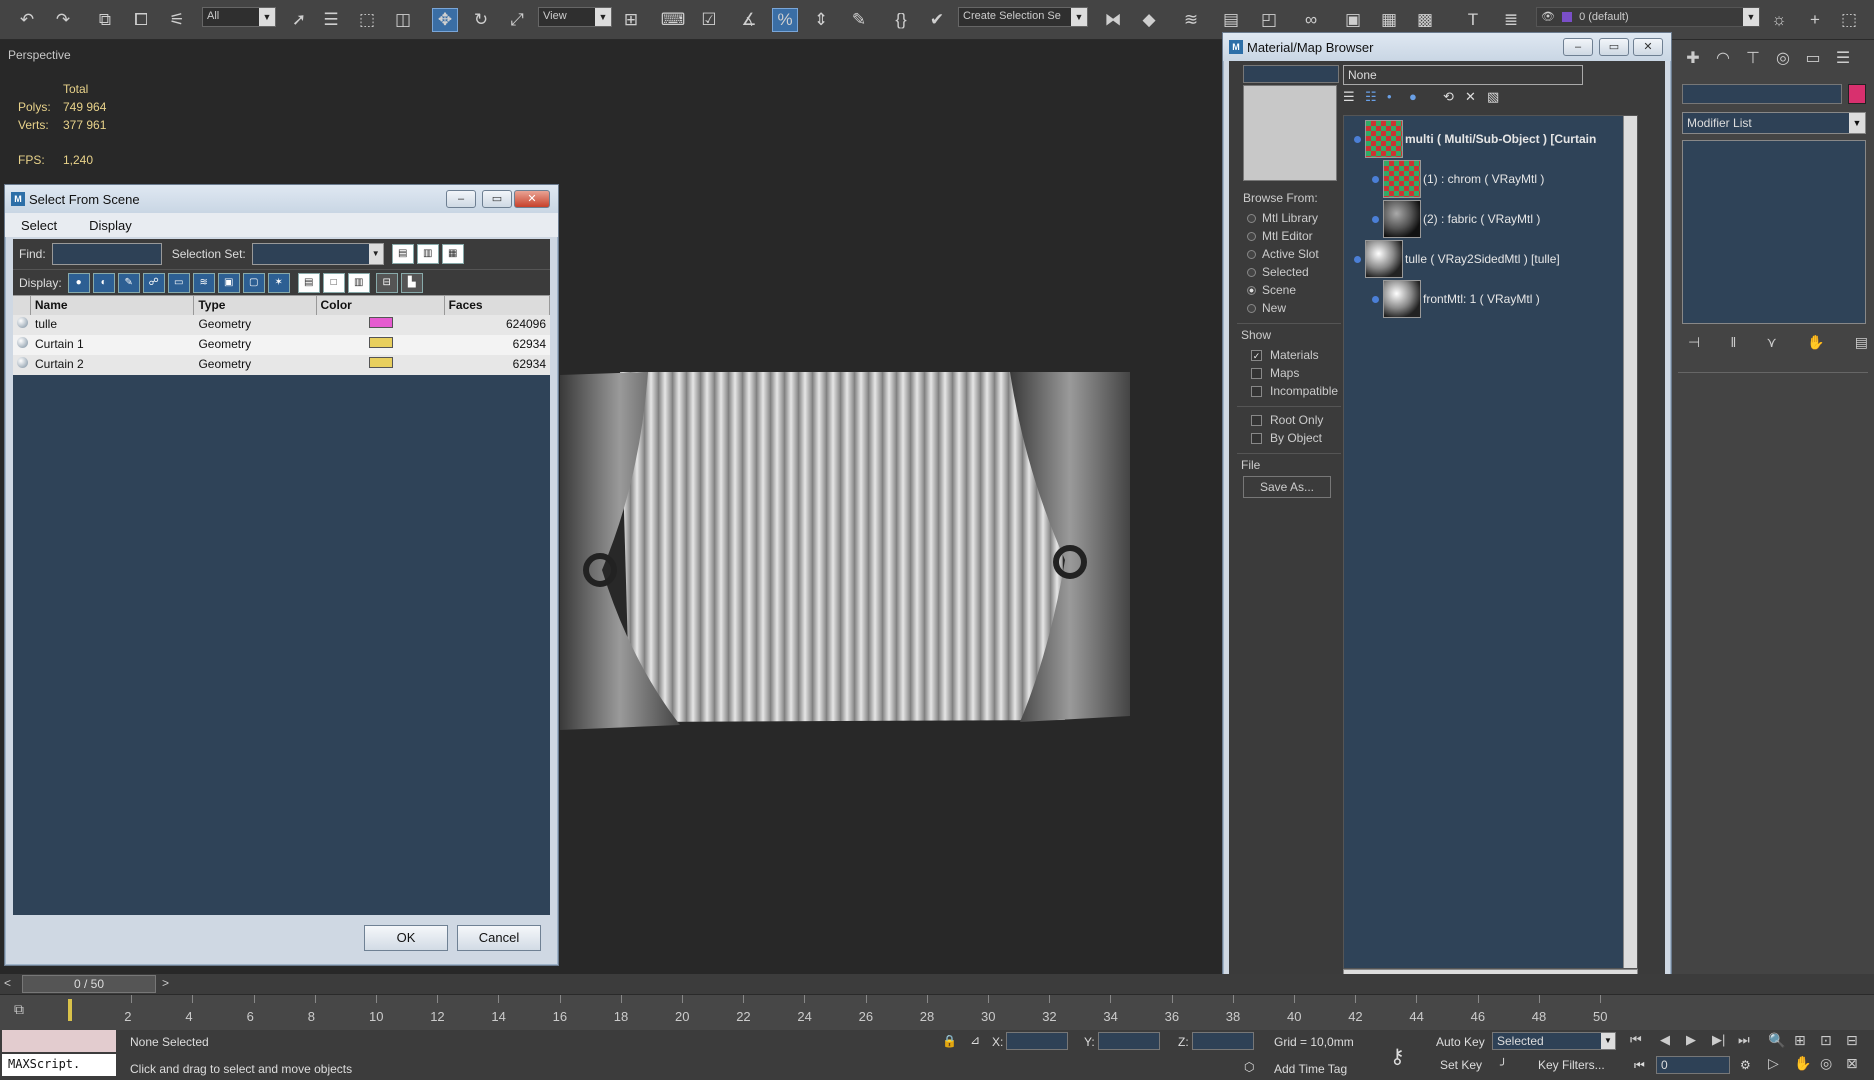 The image size is (1874, 1080). I want to click on hierarchy-tab-icon: ⊤, so click(1753, 60).